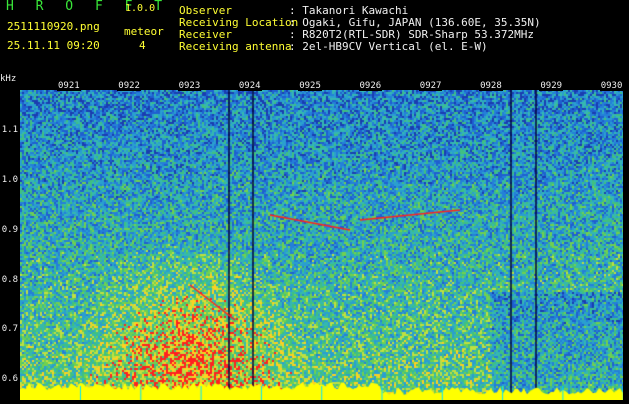 This screenshot has height=404, width=629. I want to click on x-tick-label: 0930, so click(611, 86).